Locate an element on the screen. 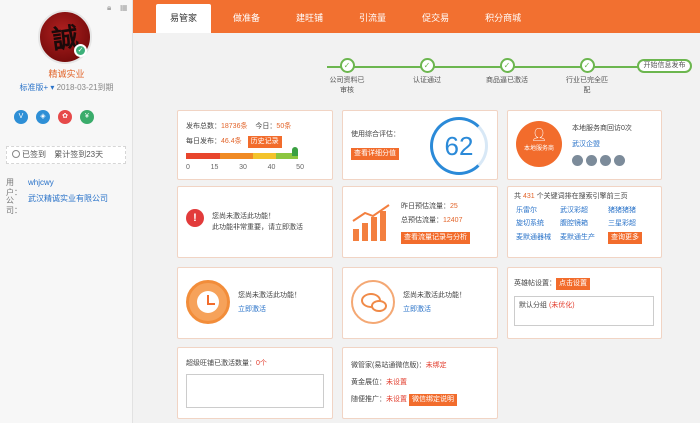 Image resolution: width=700 pixels, height=423 pixels. publish-total-row: 发布总数：18736条 今日：50条 is located at coordinates (238, 126).